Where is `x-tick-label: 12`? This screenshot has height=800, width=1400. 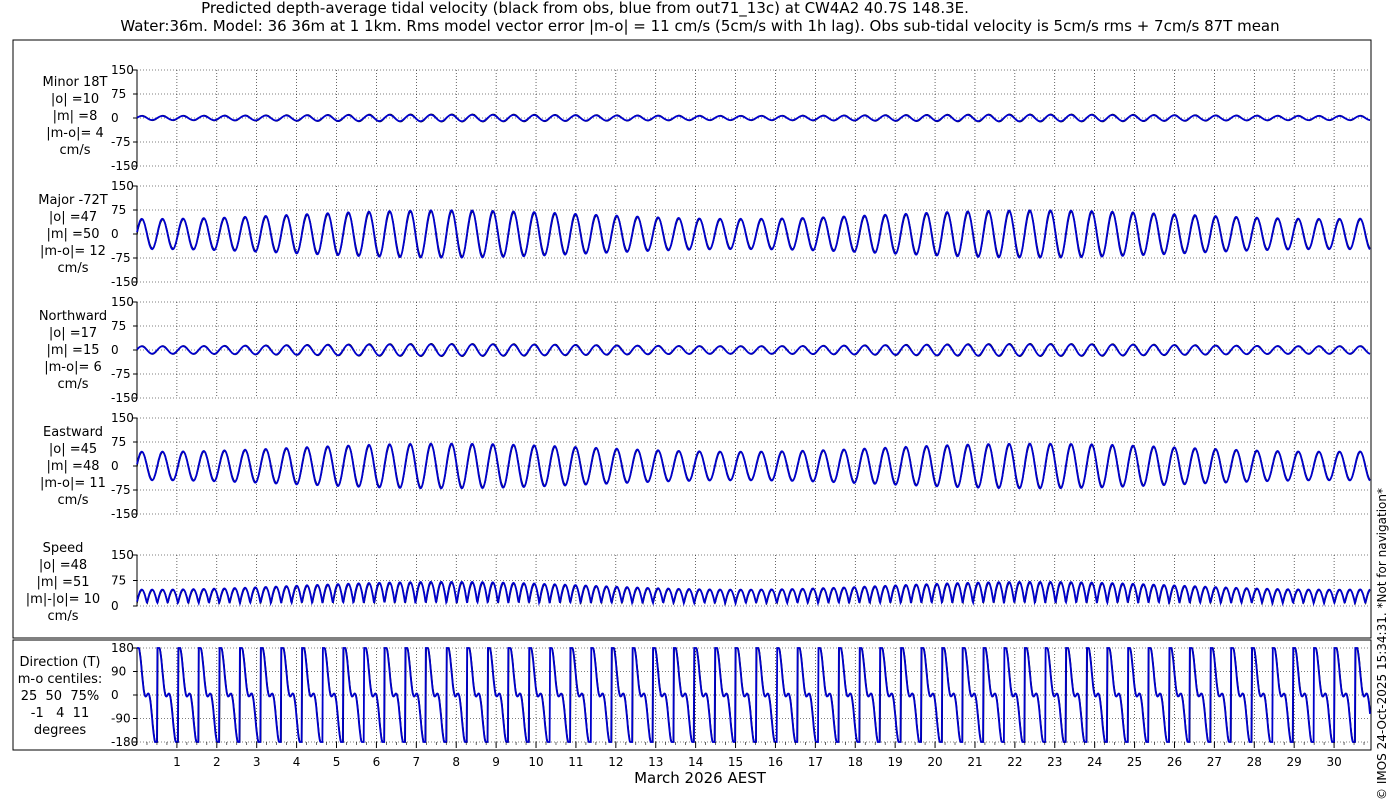 x-tick-label: 12 is located at coordinates (615, 762).